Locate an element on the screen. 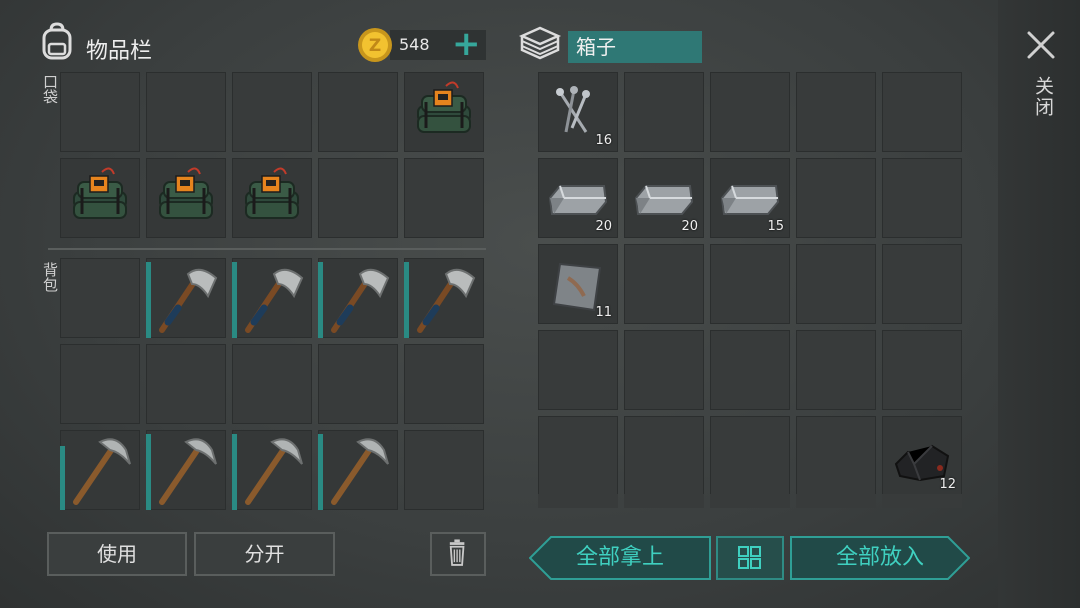 The width and height of the screenshot is (1080, 608). add-coins-button: + is located at coordinates (466, 44).